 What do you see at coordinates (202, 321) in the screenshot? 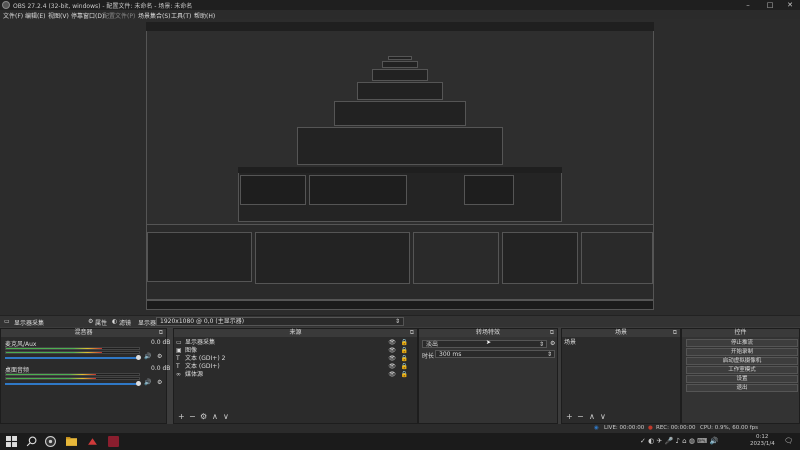
I see `display-select-value: 1920x1080 @ 0,0 (主显示器)` at bounding box center [202, 321].